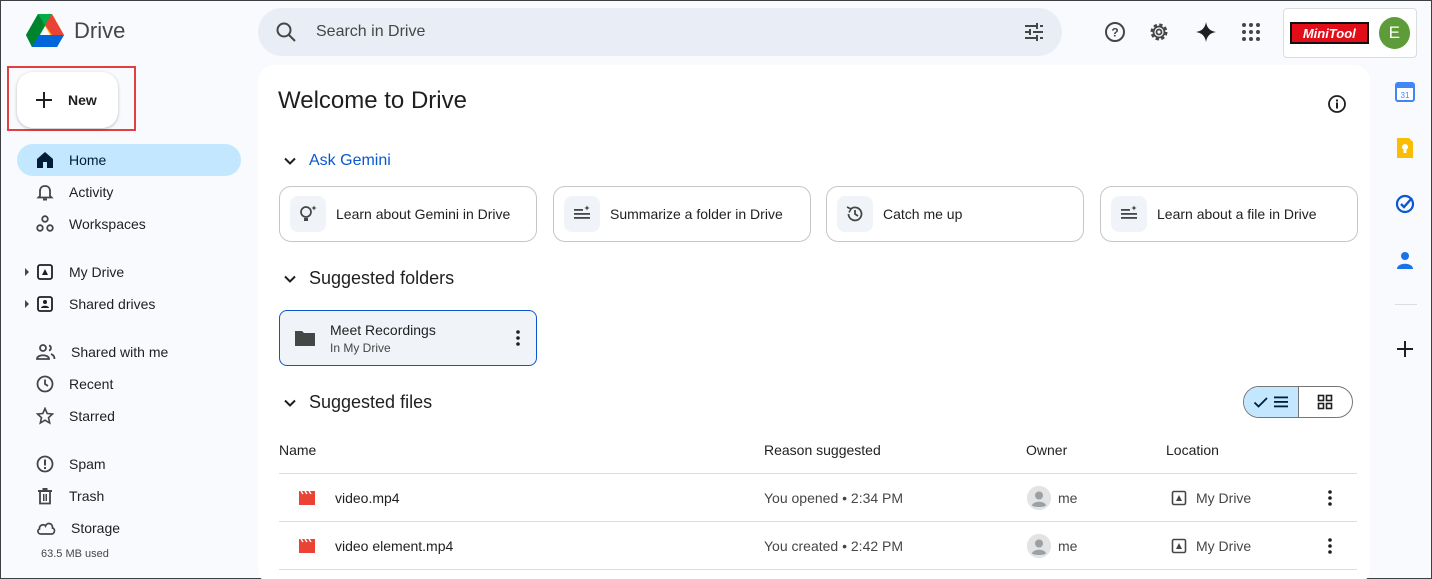  I want to click on gemini-suggestion-card: Learn about Gemini in Drive, so click(408, 214).